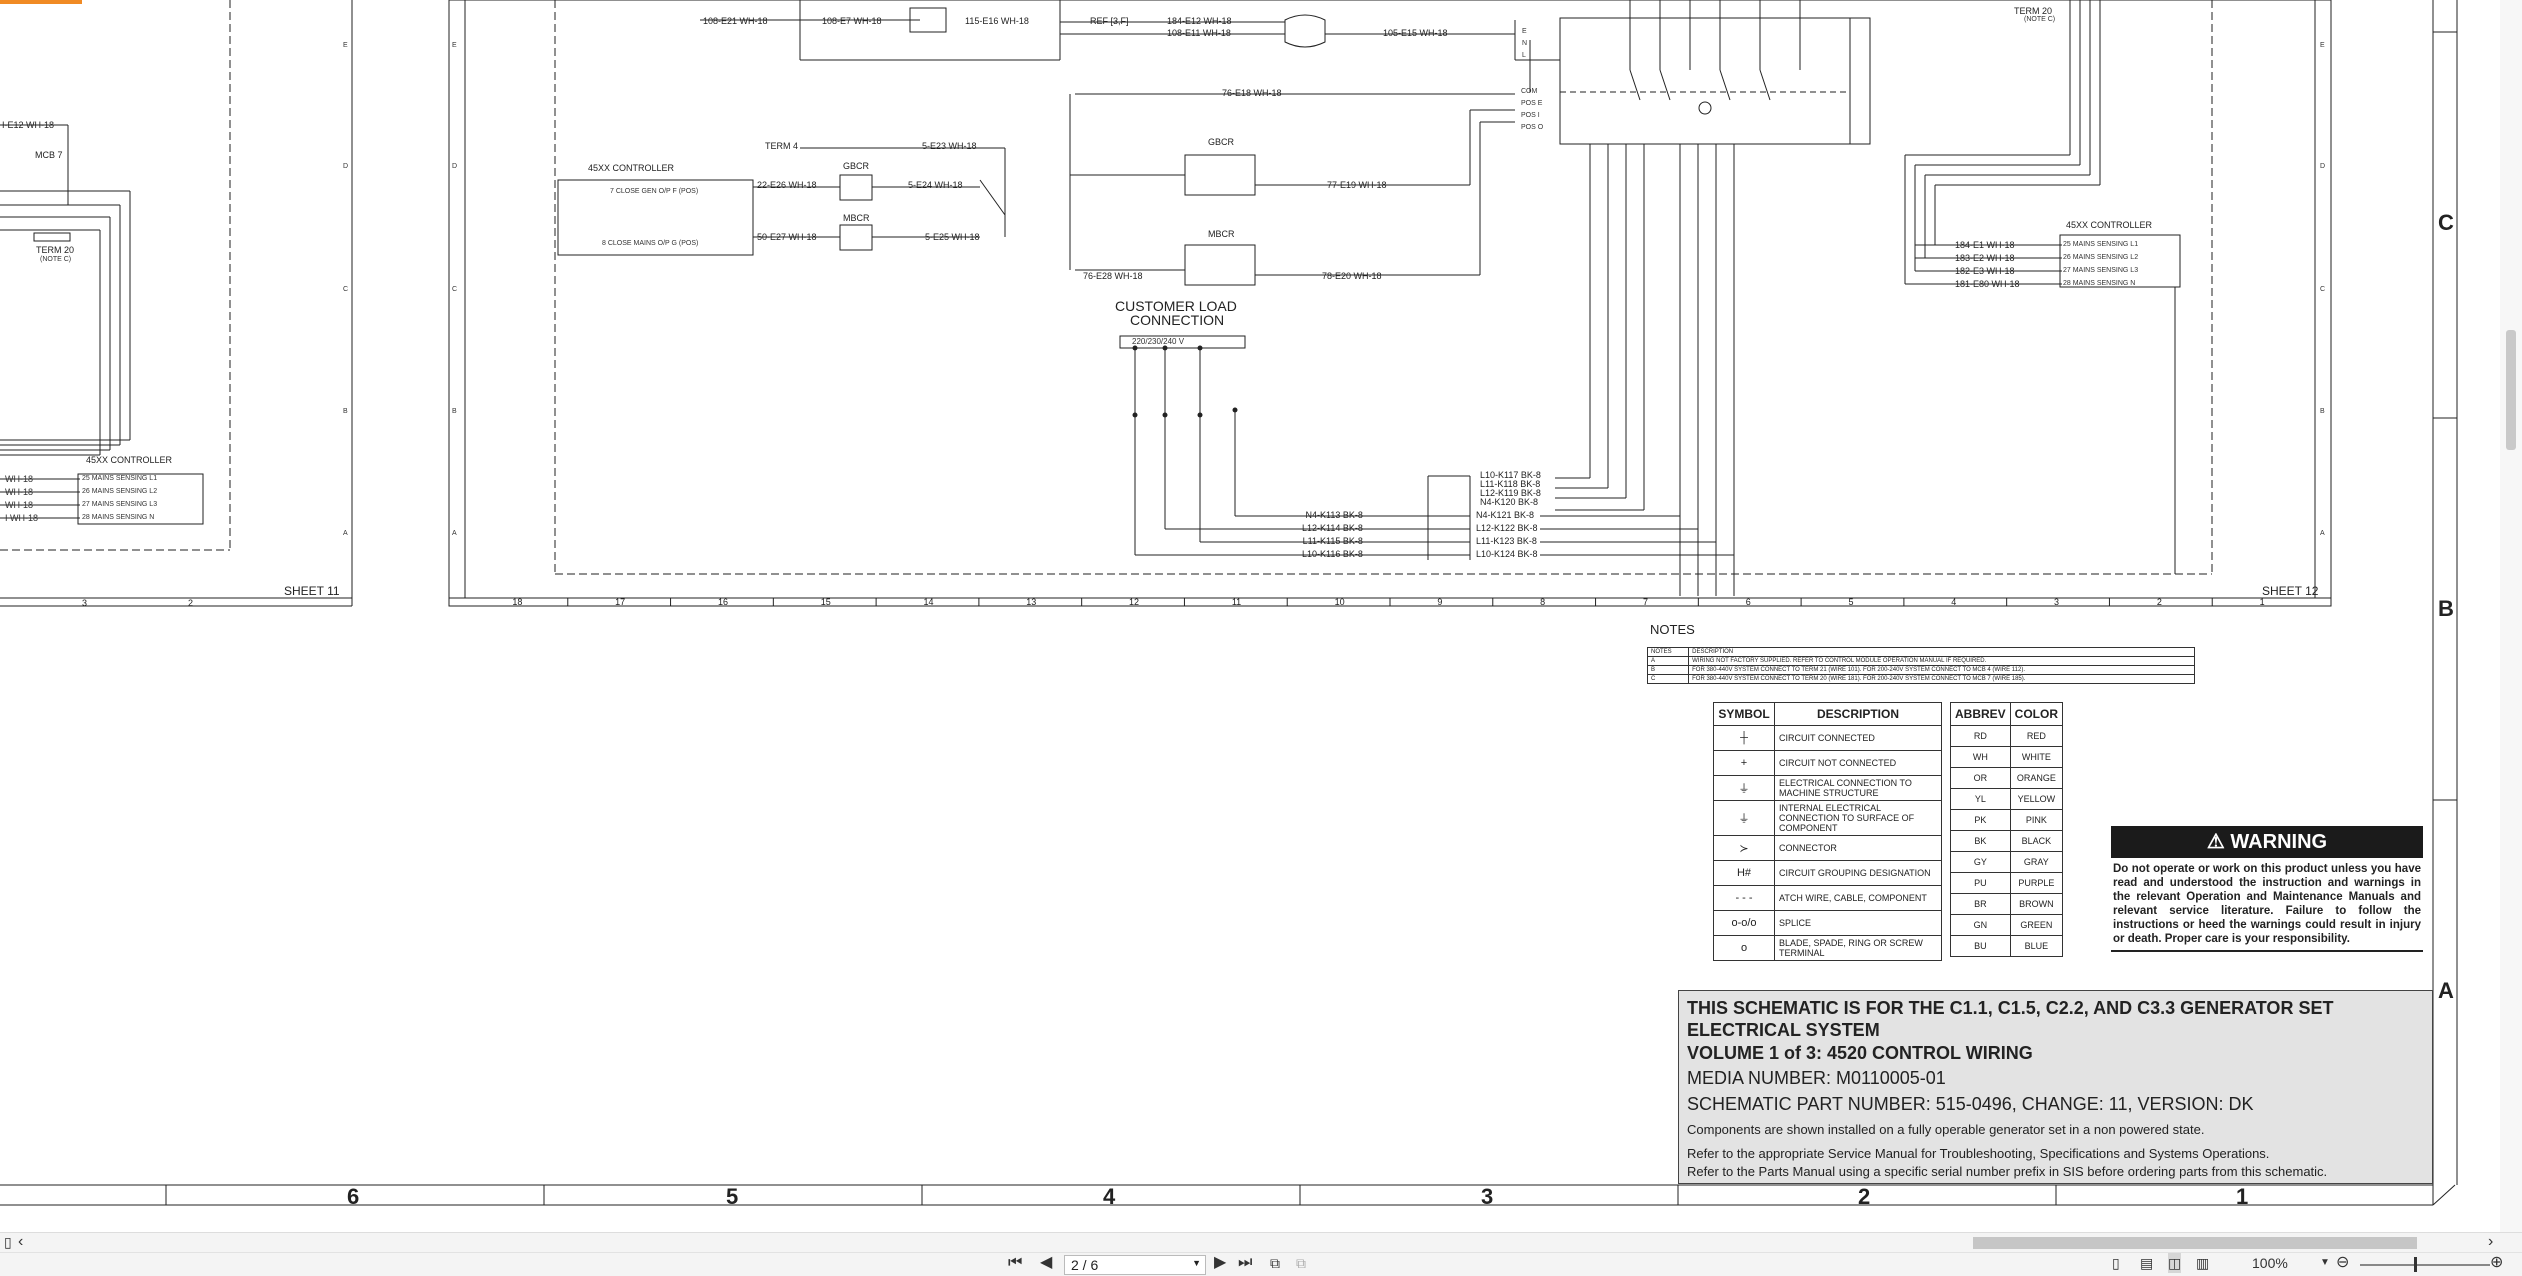 This screenshot has width=2522, height=1276. What do you see at coordinates (1046, 1263) in the screenshot?
I see `prev-page-icon: ◀` at bounding box center [1046, 1263].